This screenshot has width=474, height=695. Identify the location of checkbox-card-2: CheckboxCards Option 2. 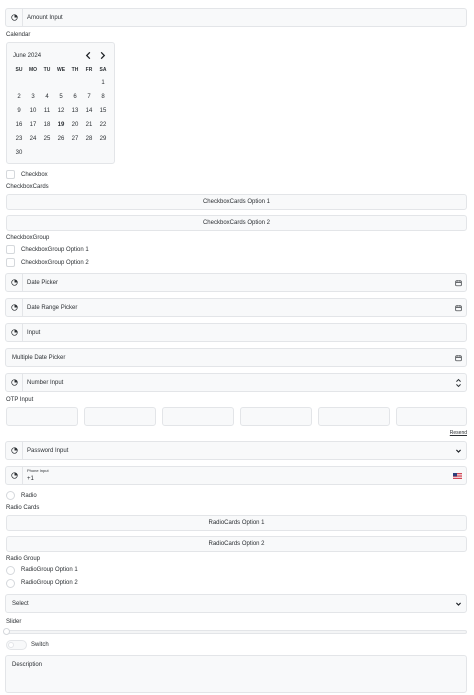
(236, 223).